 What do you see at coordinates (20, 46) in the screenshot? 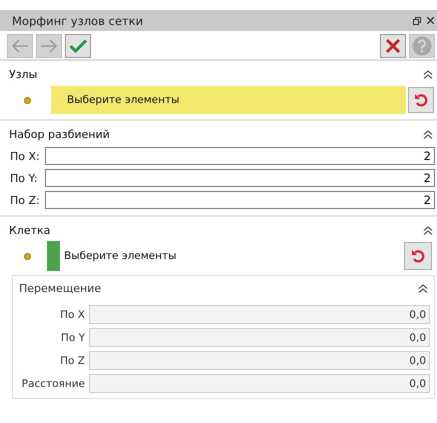
I see `back-arrow-icon` at bounding box center [20, 46].